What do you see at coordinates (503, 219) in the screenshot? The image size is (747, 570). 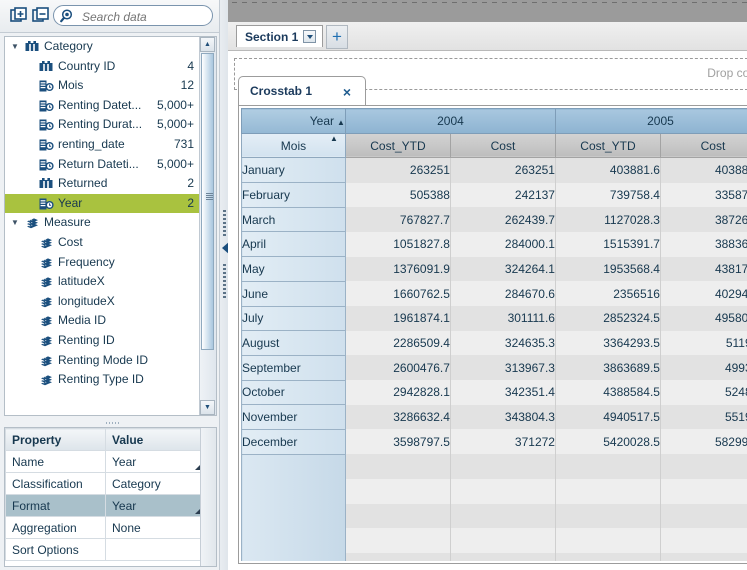 I see `data-cell: 262439.7` at bounding box center [503, 219].